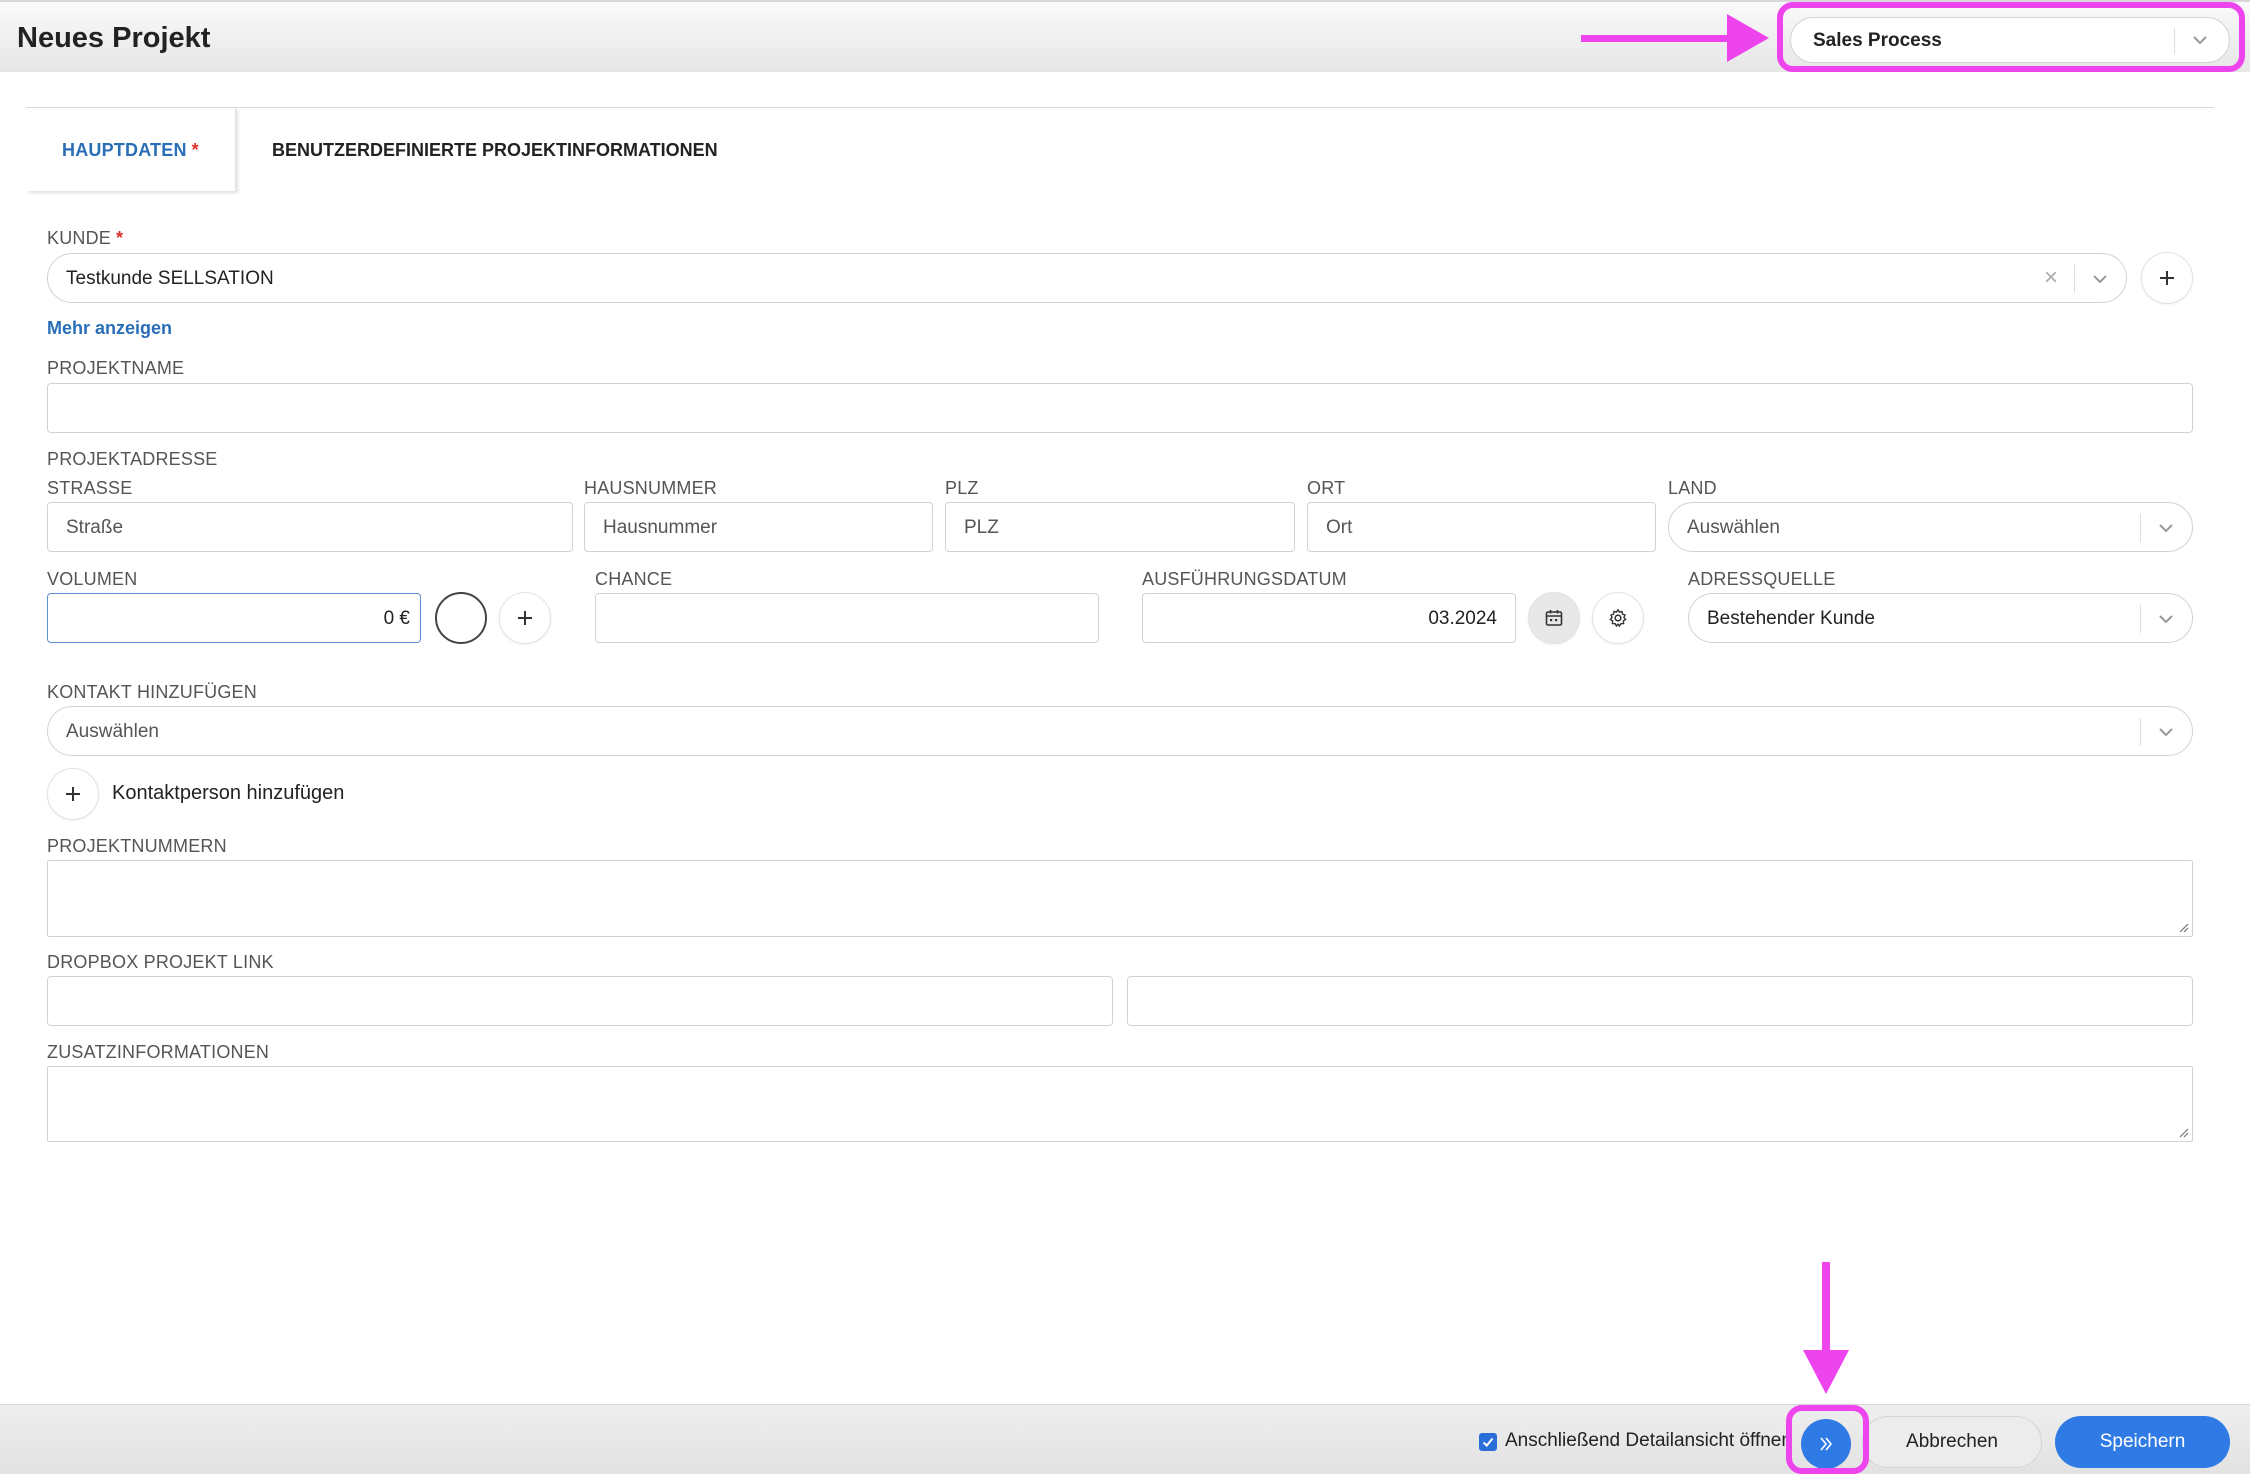 This screenshot has width=2250, height=1474. Describe the element at coordinates (981, 527) in the screenshot. I see `plz-placeholder: PLZ` at that location.